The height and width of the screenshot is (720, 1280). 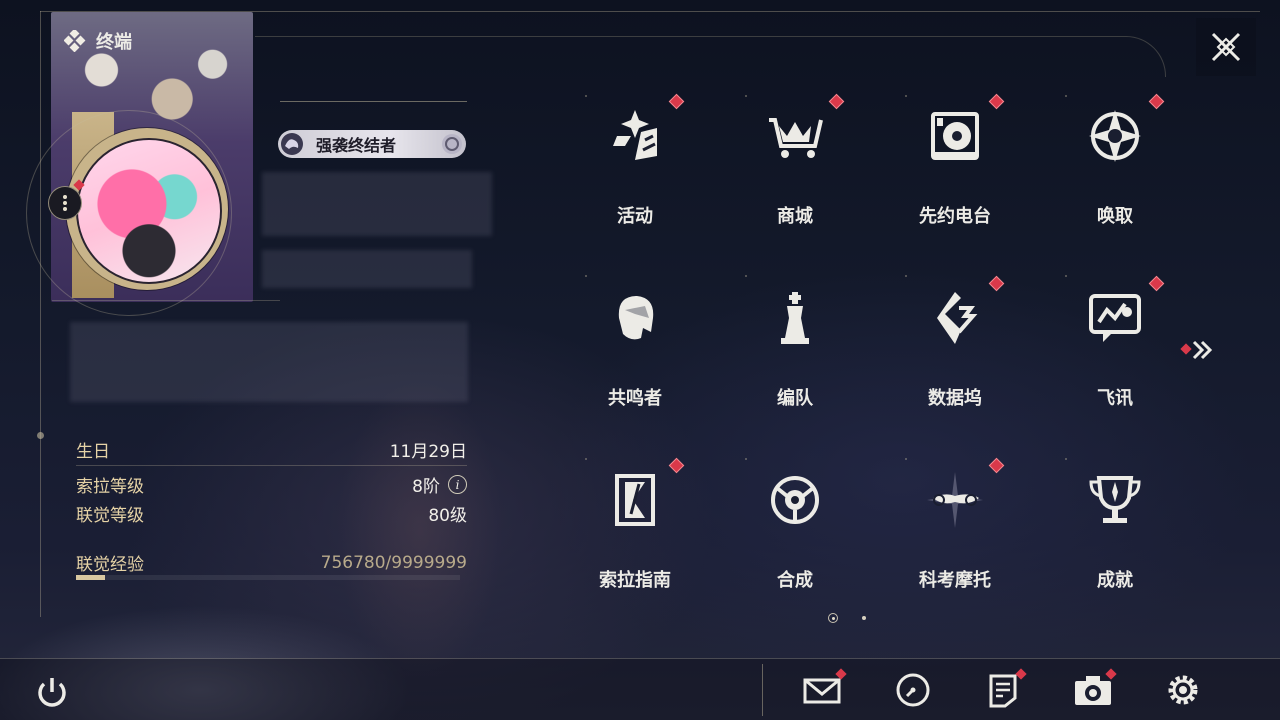 I want to click on menu-item-shop: 商城, so click(x=795, y=171).